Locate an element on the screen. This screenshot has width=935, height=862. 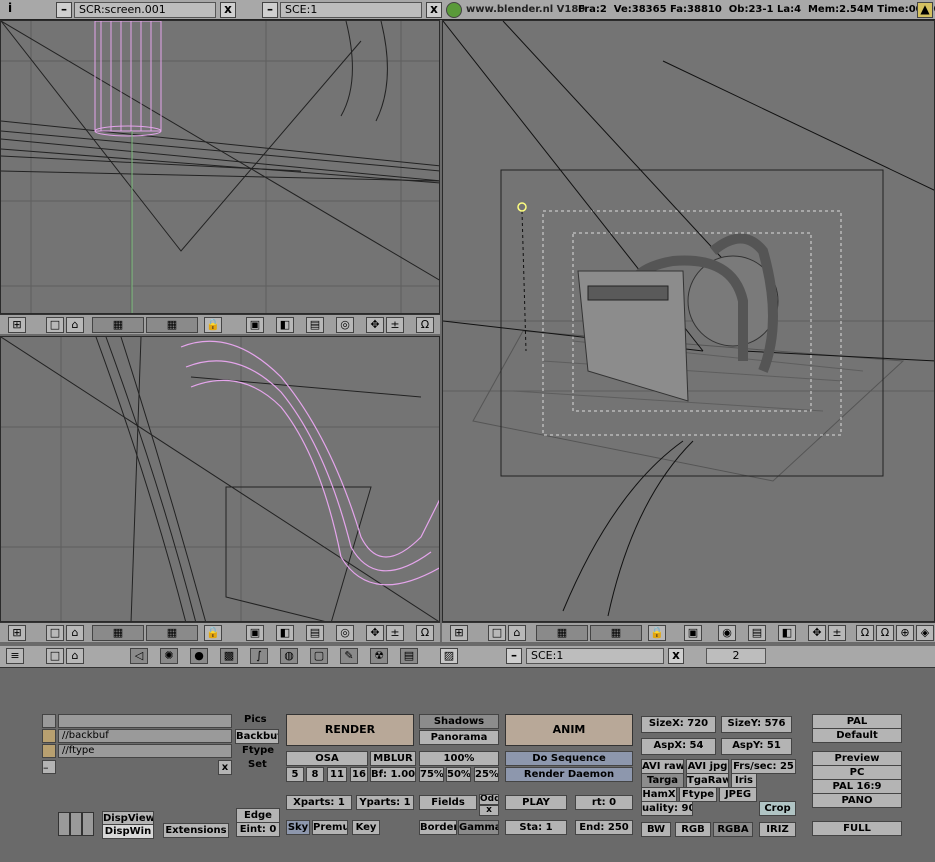
sky-button: Sky is located at coordinates (298, 827).